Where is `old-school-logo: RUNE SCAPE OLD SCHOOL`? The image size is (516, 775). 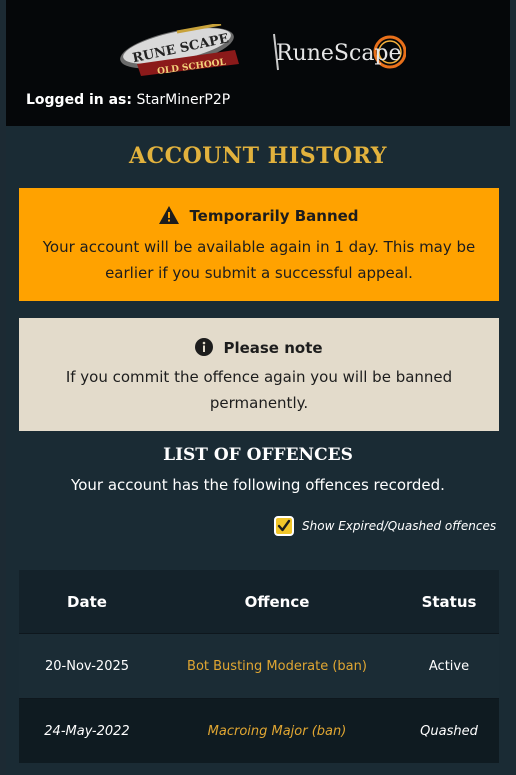 old-school-logo: RUNE SCAPE OLD SCHOOL is located at coordinates (183, 50).